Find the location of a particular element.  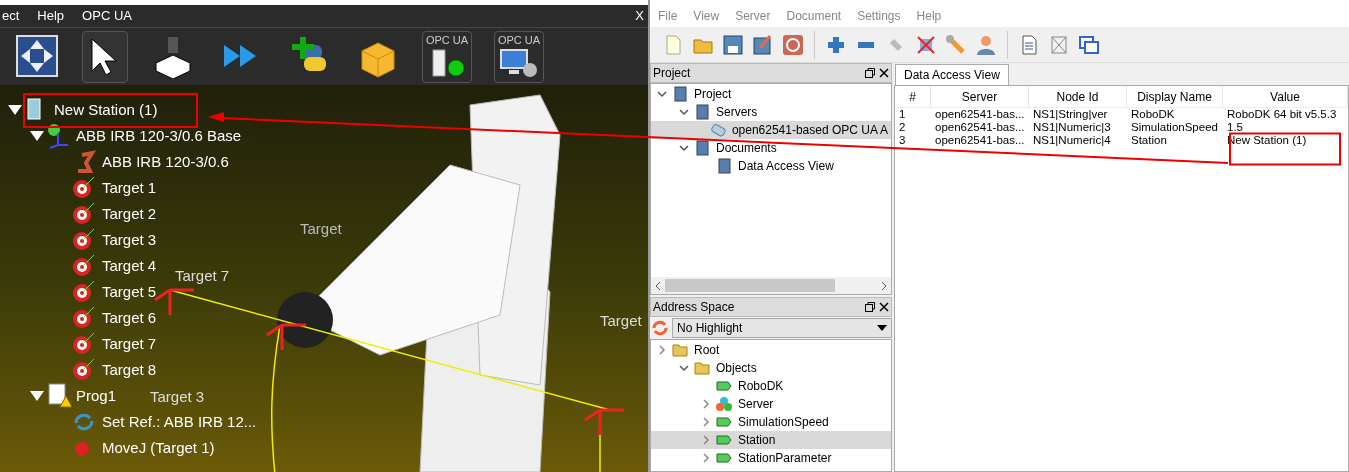

tree-item: ABB IRB 120-3/0.6 Base is located at coordinates (159, 136).